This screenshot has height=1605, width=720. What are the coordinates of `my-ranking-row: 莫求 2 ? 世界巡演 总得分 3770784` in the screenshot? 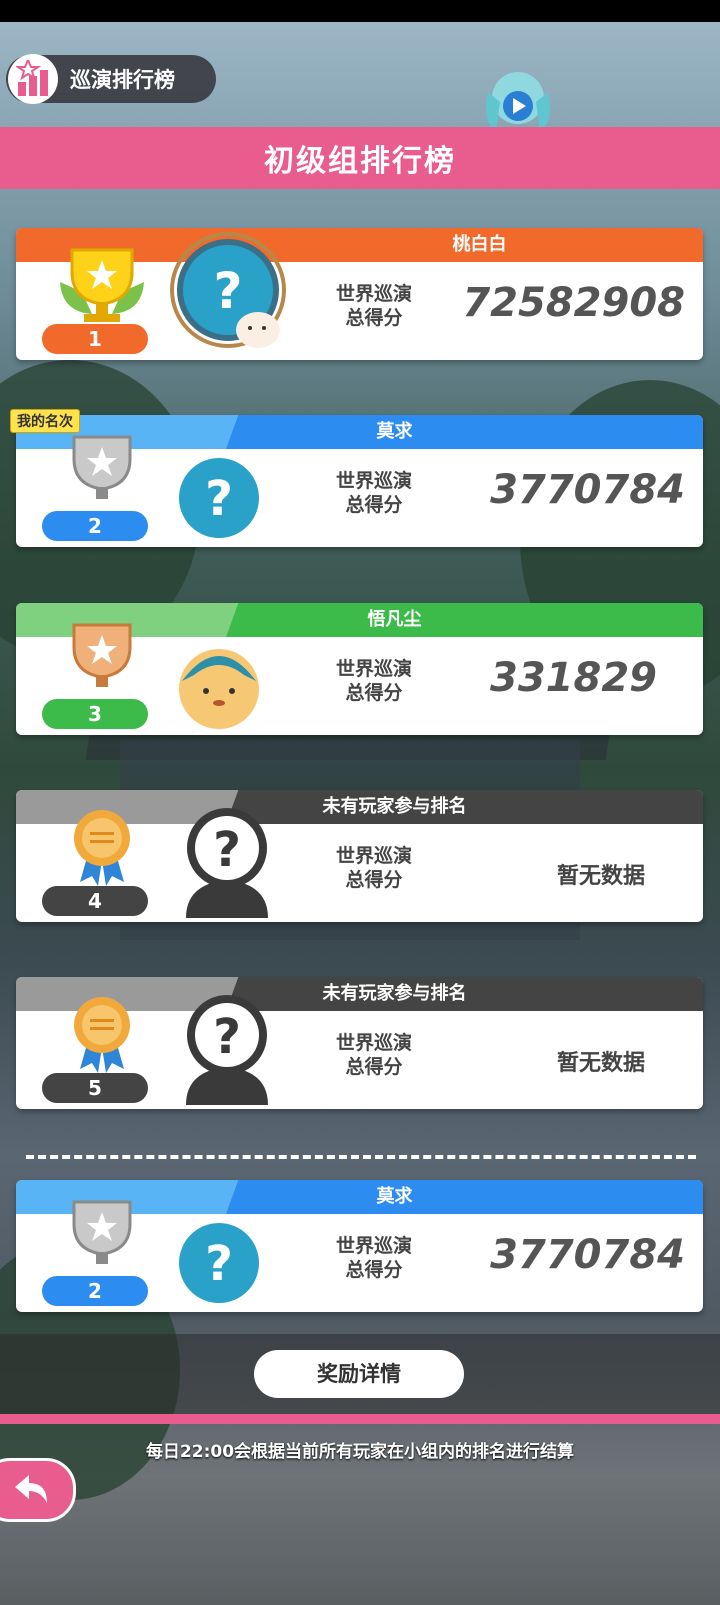 It's located at (359, 1246).